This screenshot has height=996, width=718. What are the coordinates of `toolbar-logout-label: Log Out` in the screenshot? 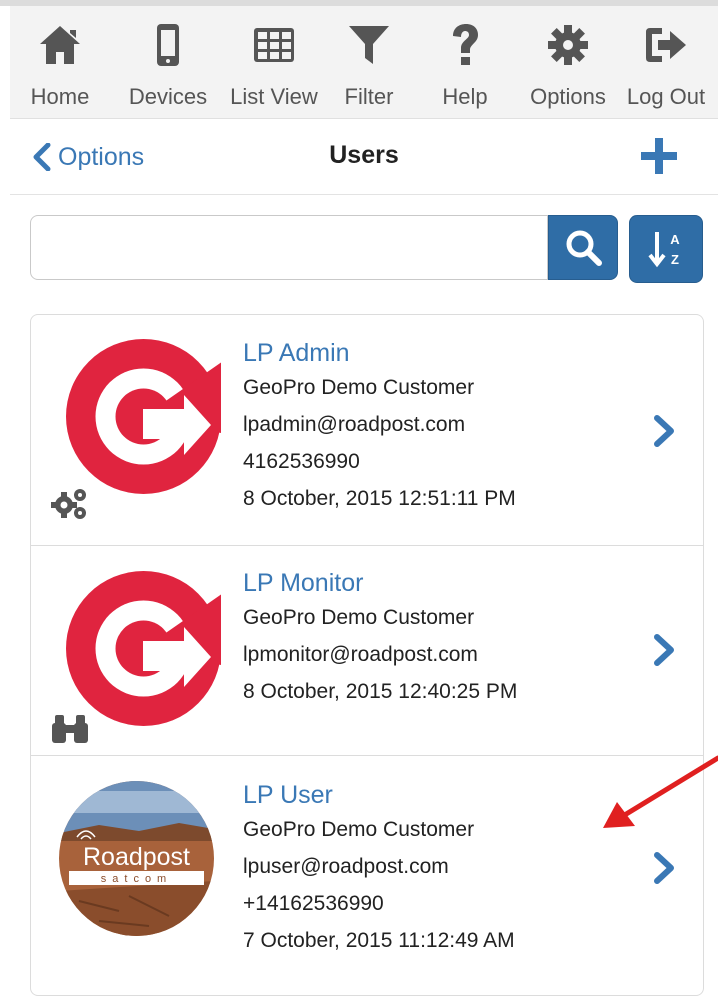 It's located at (666, 96).